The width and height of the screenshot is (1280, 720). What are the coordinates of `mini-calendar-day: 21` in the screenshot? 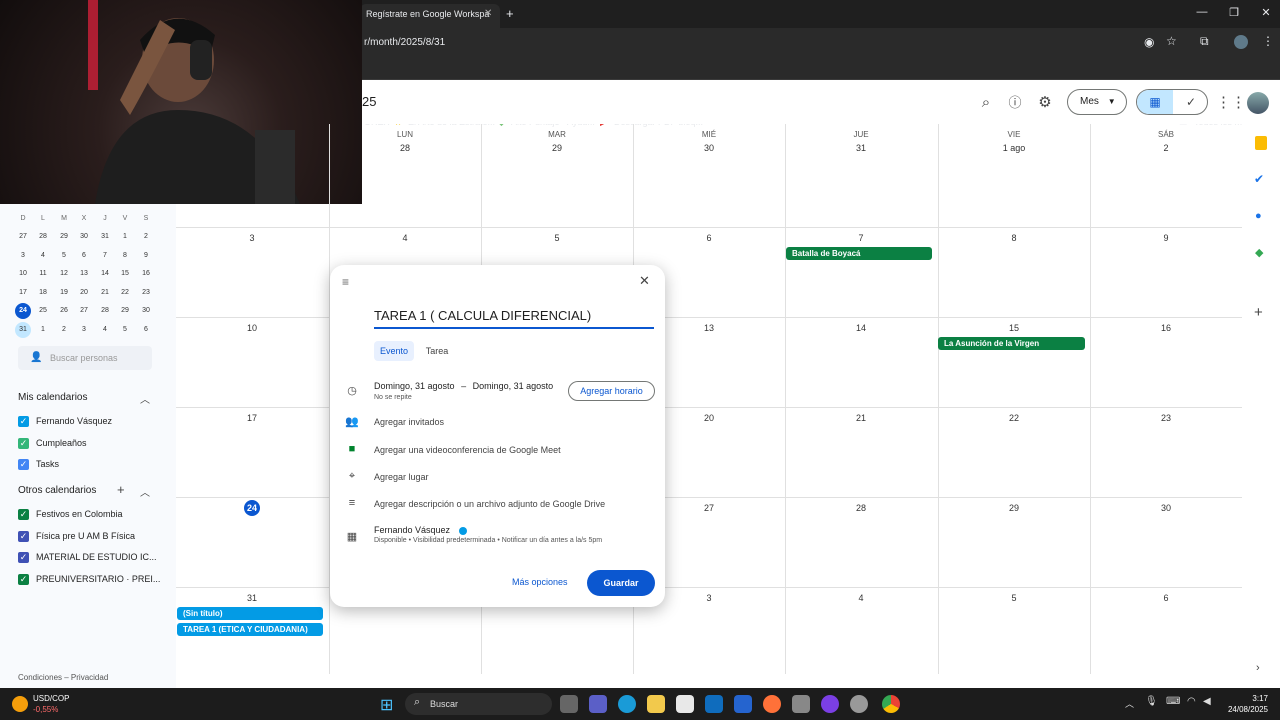 It's located at (105, 293).